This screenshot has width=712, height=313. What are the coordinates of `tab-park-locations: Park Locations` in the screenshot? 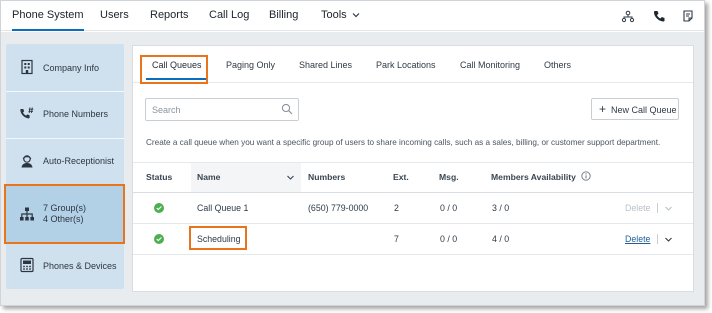 It's located at (406, 65).